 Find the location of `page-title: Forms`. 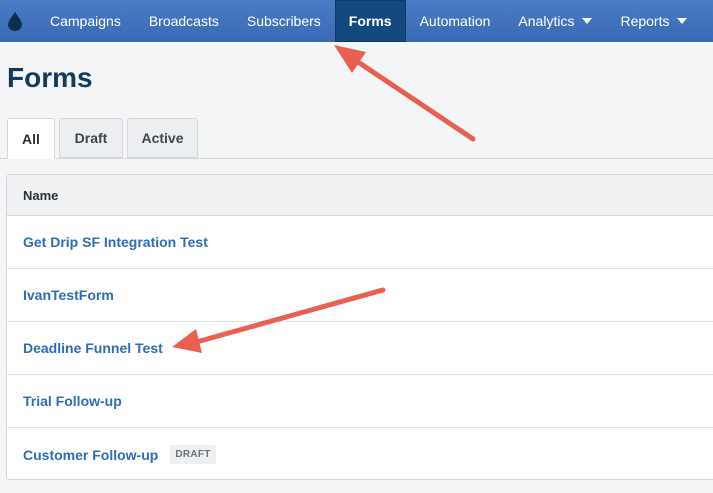

page-title: Forms is located at coordinates (50, 77).